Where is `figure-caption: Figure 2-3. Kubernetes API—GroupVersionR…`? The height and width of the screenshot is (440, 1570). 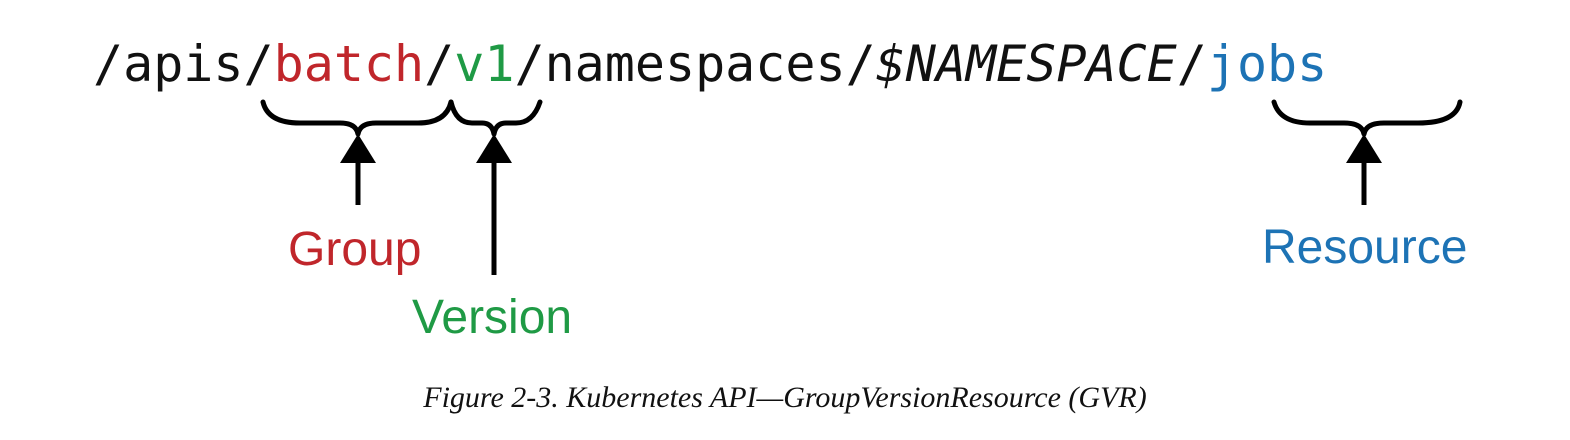
figure-caption: Figure 2-3. Kubernetes API—GroupVersionR… is located at coordinates (785, 397).